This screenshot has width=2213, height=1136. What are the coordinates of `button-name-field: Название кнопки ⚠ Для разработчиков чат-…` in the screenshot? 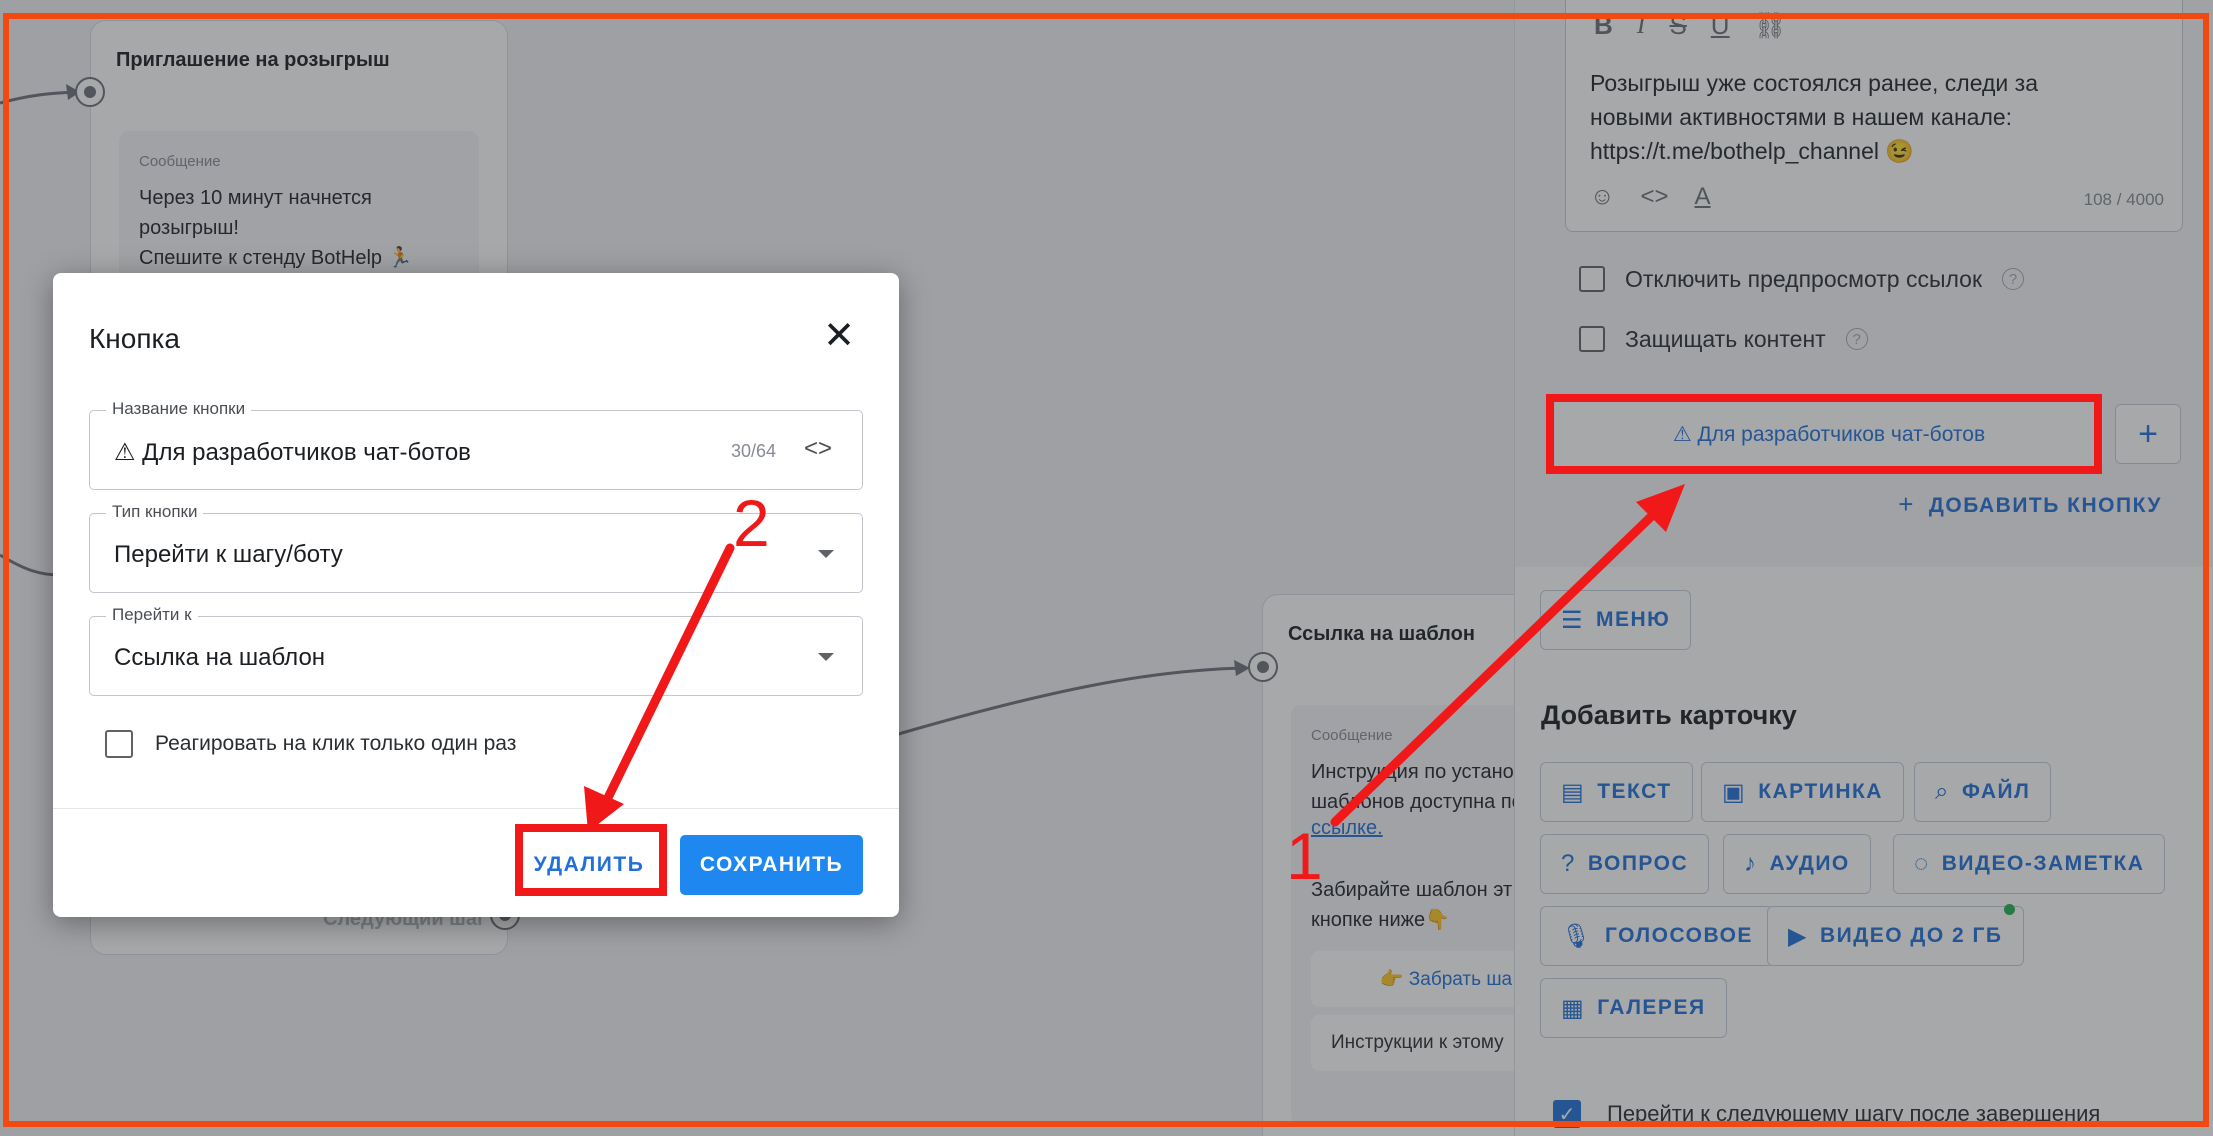 It's located at (476, 444).